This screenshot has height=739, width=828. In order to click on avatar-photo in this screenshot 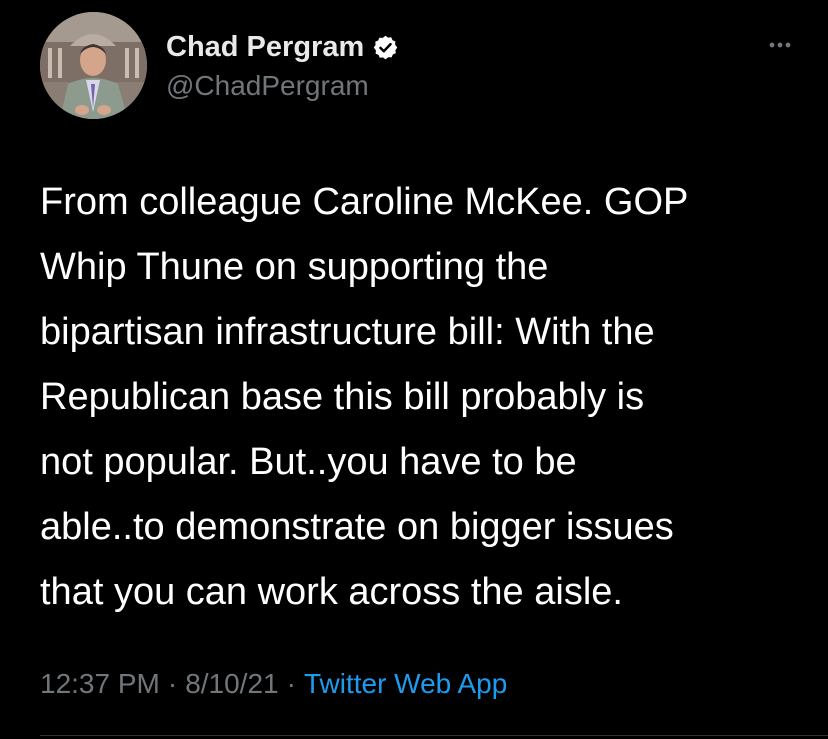, I will do `click(93, 65)`.